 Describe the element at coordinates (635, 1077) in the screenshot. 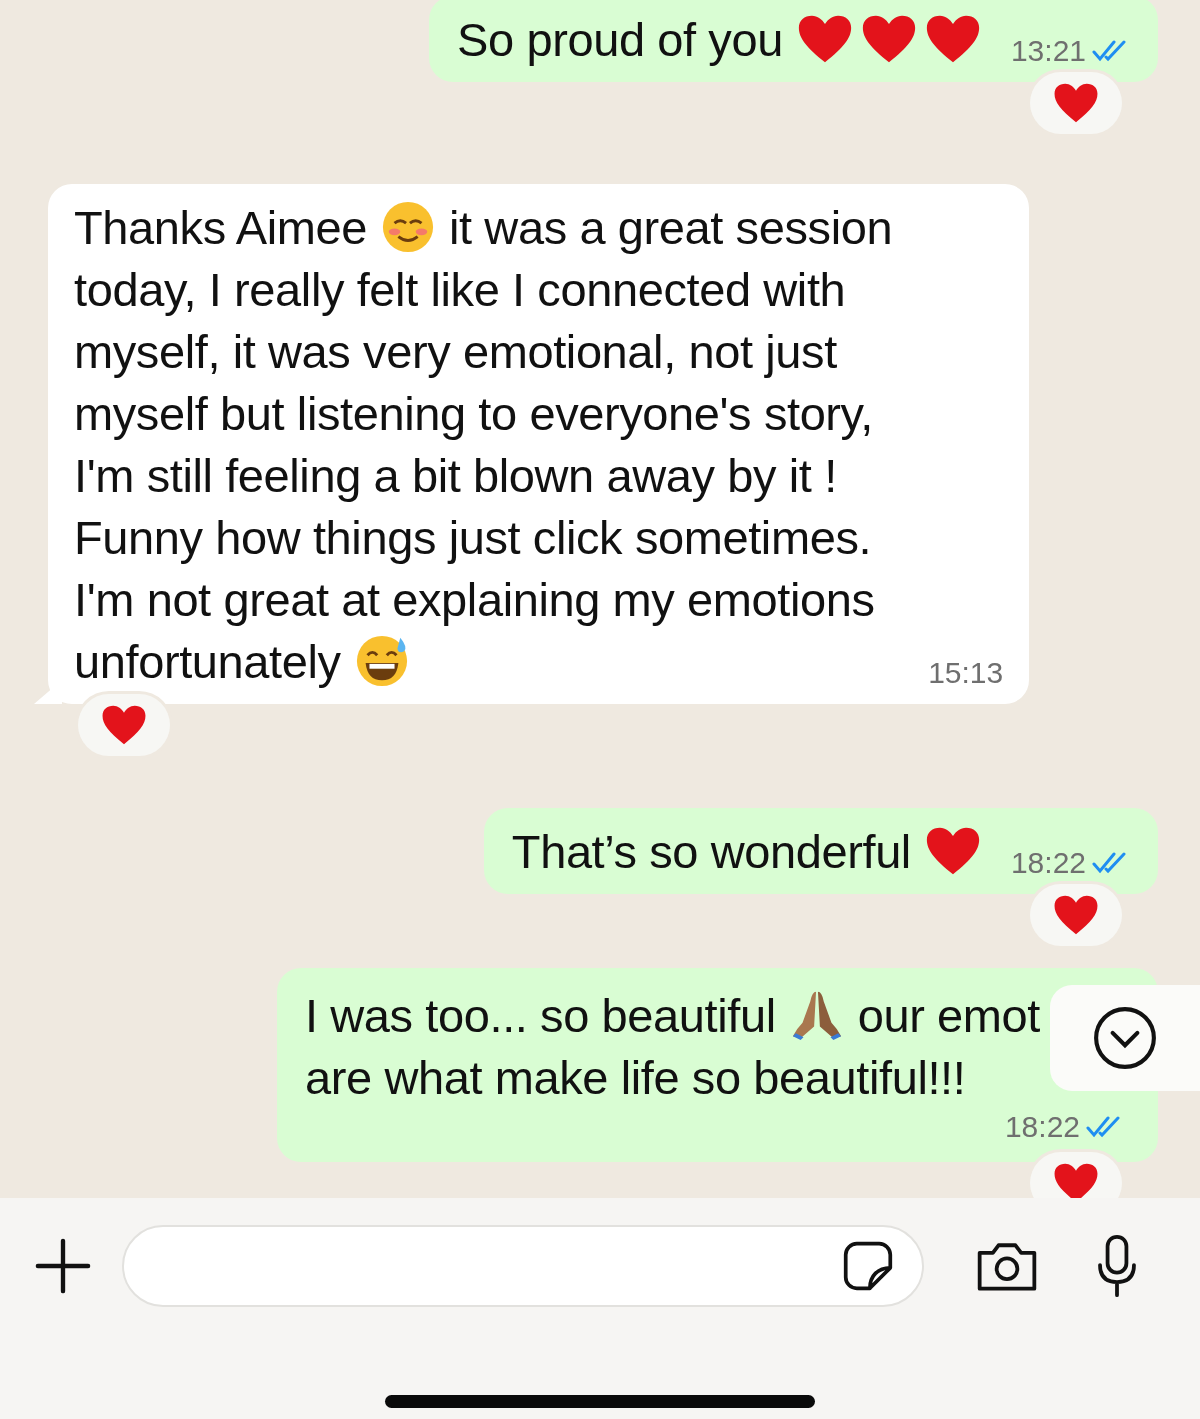

I see `message-text: are what make life so beautiful!!!` at that location.